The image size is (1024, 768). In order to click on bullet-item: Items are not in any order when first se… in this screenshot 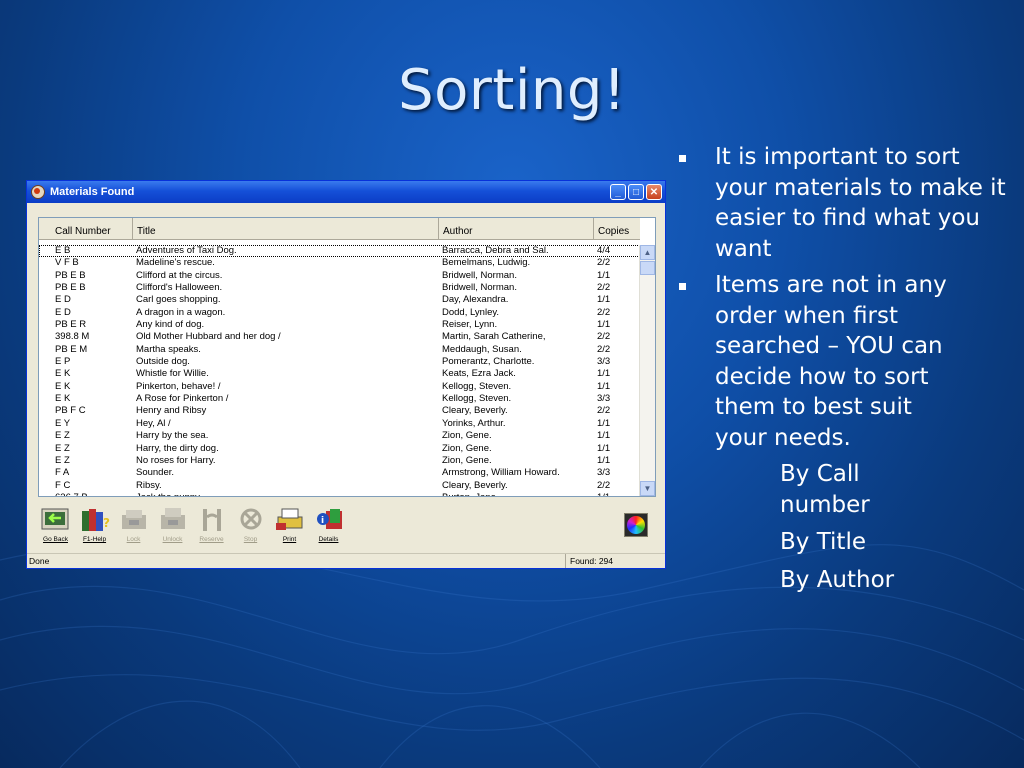, I will do `click(815, 361)`.